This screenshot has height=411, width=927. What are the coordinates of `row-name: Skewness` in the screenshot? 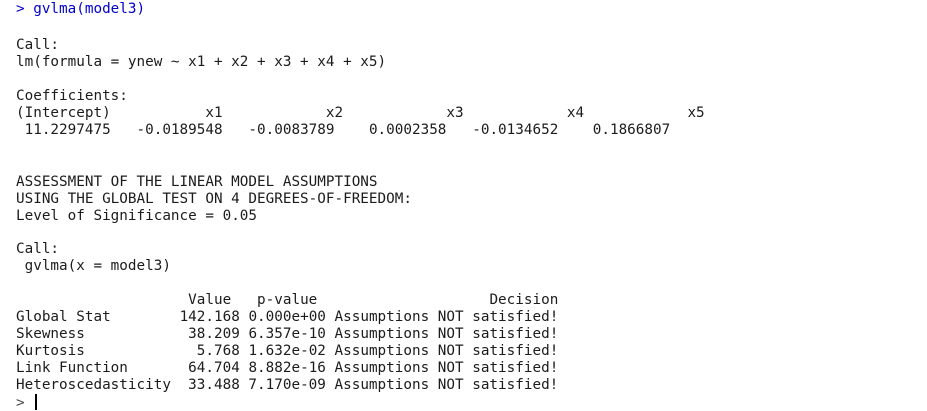 It's located at (50, 334).